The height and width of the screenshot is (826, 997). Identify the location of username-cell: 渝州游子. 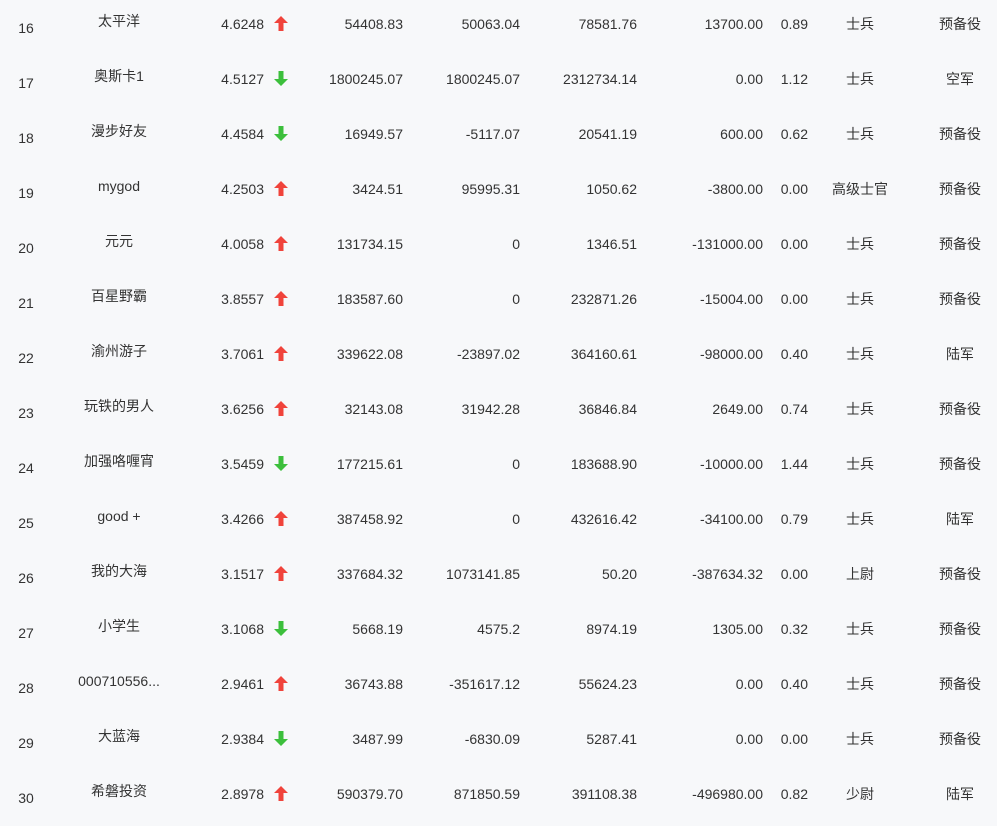
(119, 351).